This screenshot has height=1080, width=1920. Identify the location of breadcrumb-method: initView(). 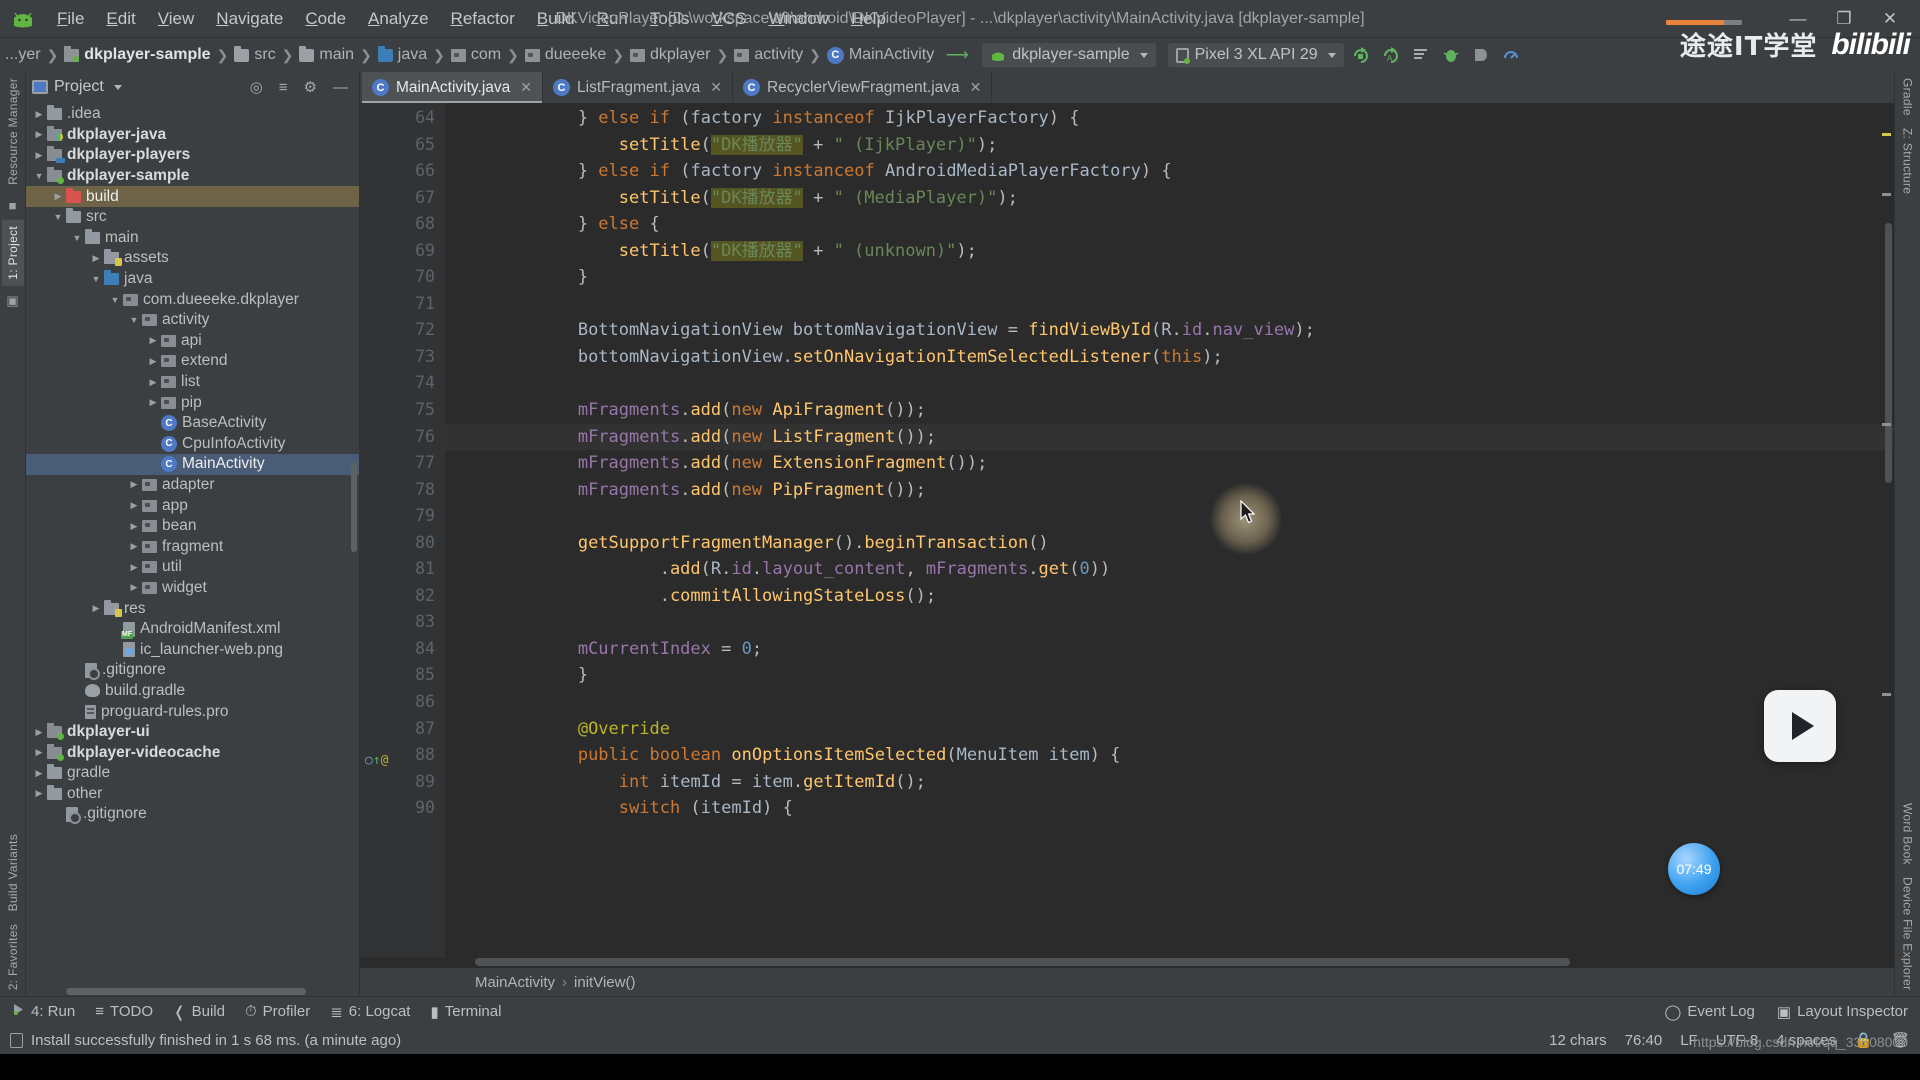
(604, 982).